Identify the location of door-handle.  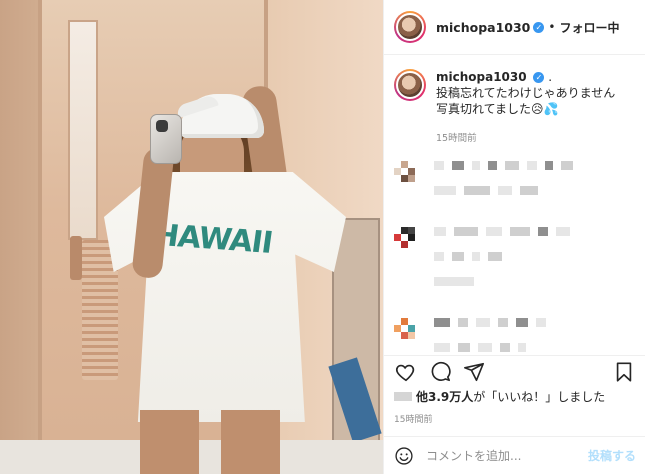
(76, 258).